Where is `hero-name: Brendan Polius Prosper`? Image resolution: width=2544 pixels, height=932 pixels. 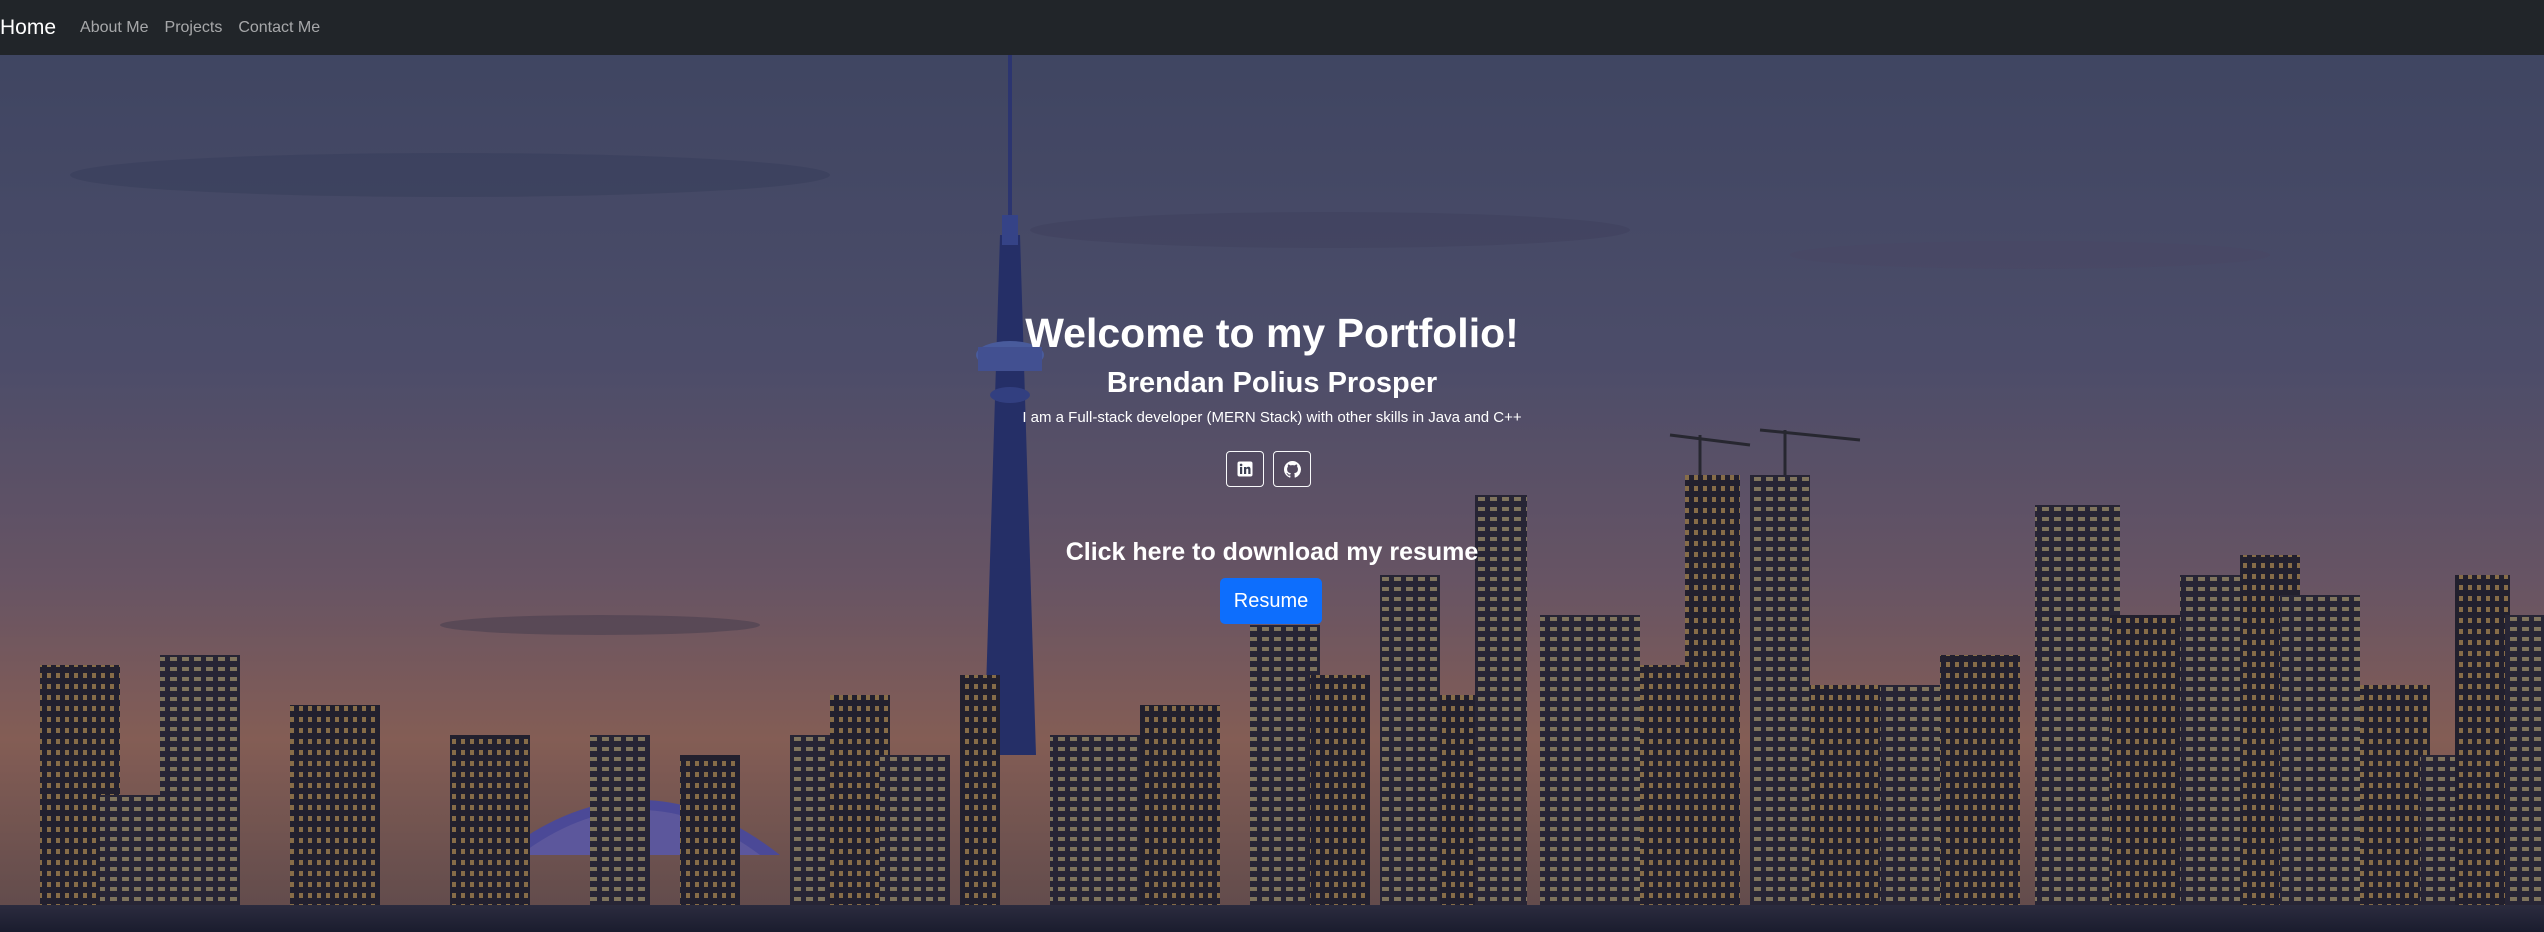
hero-name: Brendan Polius Prosper is located at coordinates (1272, 383).